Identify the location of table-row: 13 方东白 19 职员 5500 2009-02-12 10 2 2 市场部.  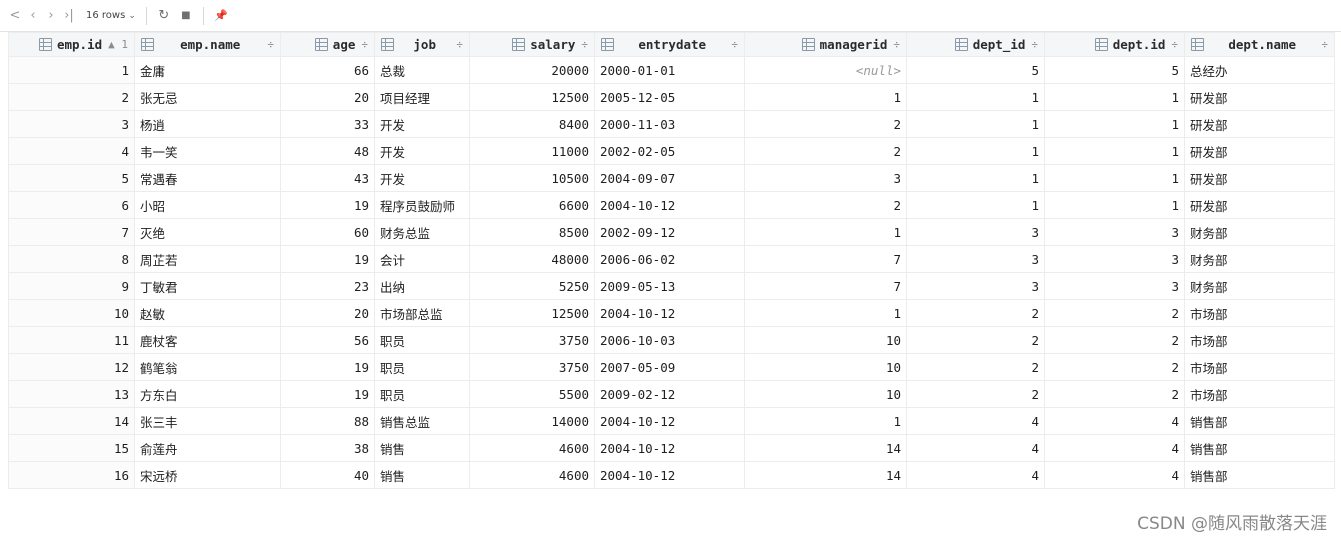
(671, 394).